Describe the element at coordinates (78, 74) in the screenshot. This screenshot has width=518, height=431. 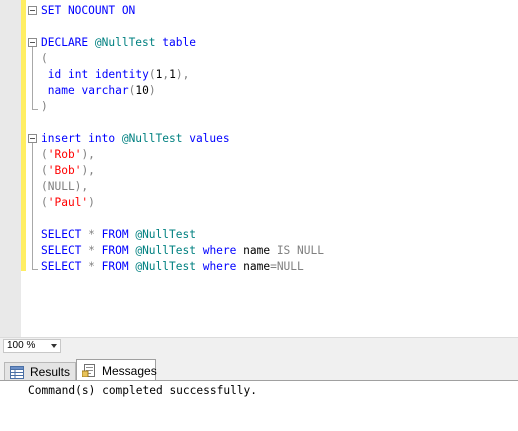
I see `code-token: int` at that location.